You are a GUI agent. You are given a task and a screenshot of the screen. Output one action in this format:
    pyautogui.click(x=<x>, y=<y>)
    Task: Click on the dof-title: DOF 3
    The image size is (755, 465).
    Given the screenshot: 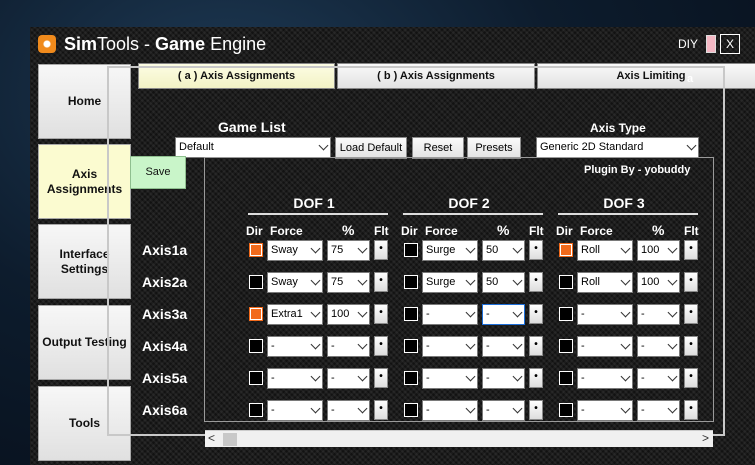 What is the action you would take?
    pyautogui.click(x=624, y=203)
    